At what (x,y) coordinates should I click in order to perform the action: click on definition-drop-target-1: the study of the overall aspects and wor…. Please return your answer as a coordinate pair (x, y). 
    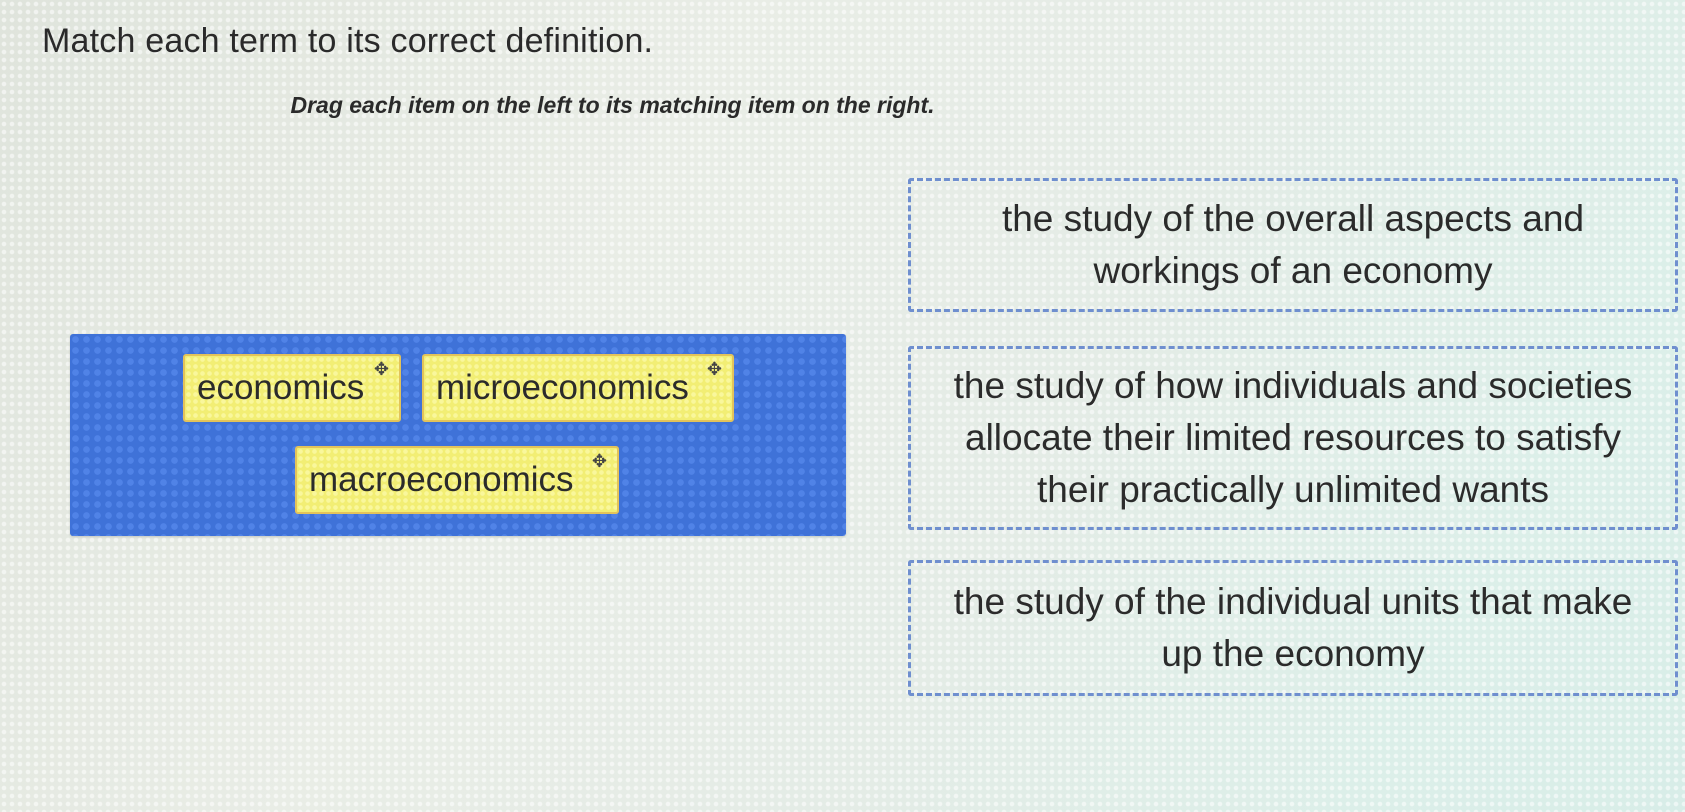
    Looking at the image, I should click on (1293, 245).